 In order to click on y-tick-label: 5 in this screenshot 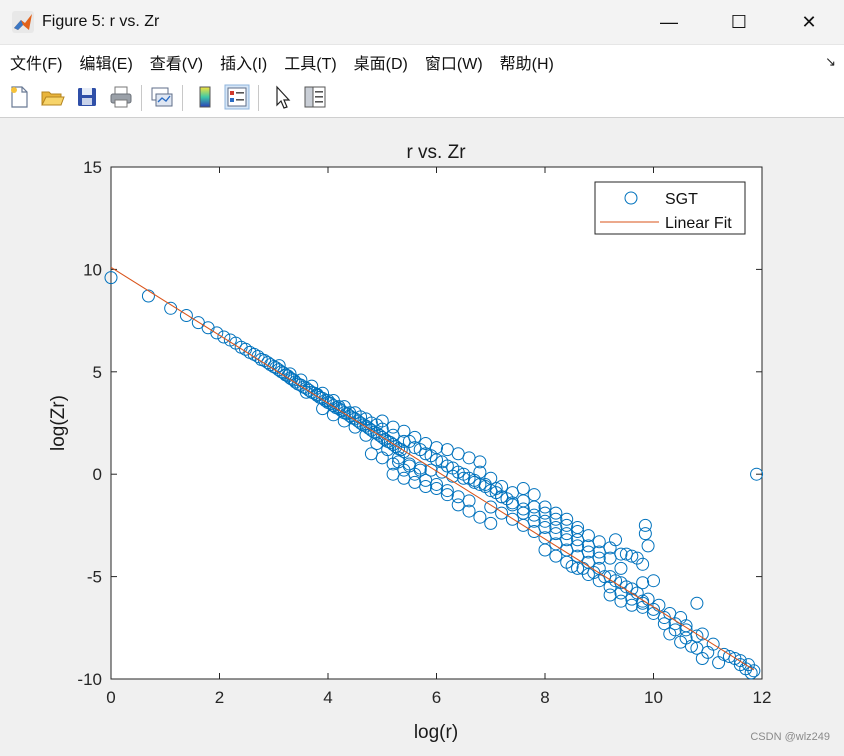, I will do `click(97, 372)`.